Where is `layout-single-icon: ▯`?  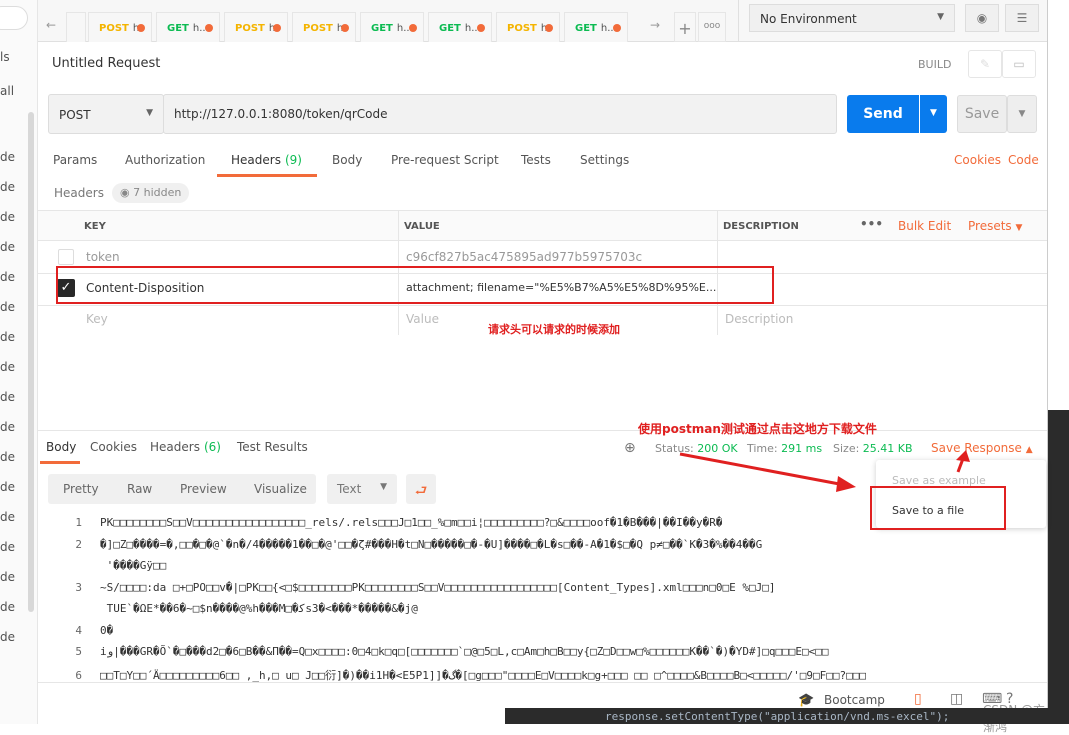 layout-single-icon: ▯ is located at coordinates (918, 699).